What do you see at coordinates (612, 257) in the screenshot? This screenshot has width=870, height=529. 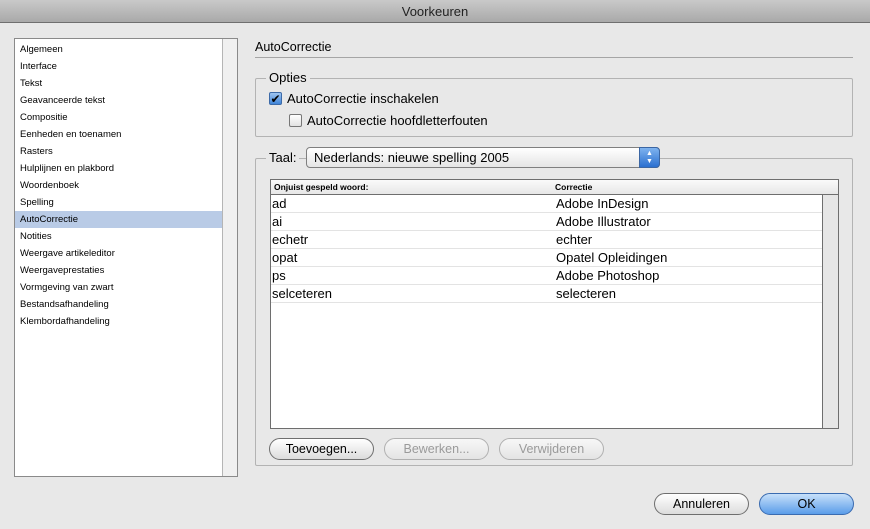 I see `correction-cell: Opatel Opleidingen` at bounding box center [612, 257].